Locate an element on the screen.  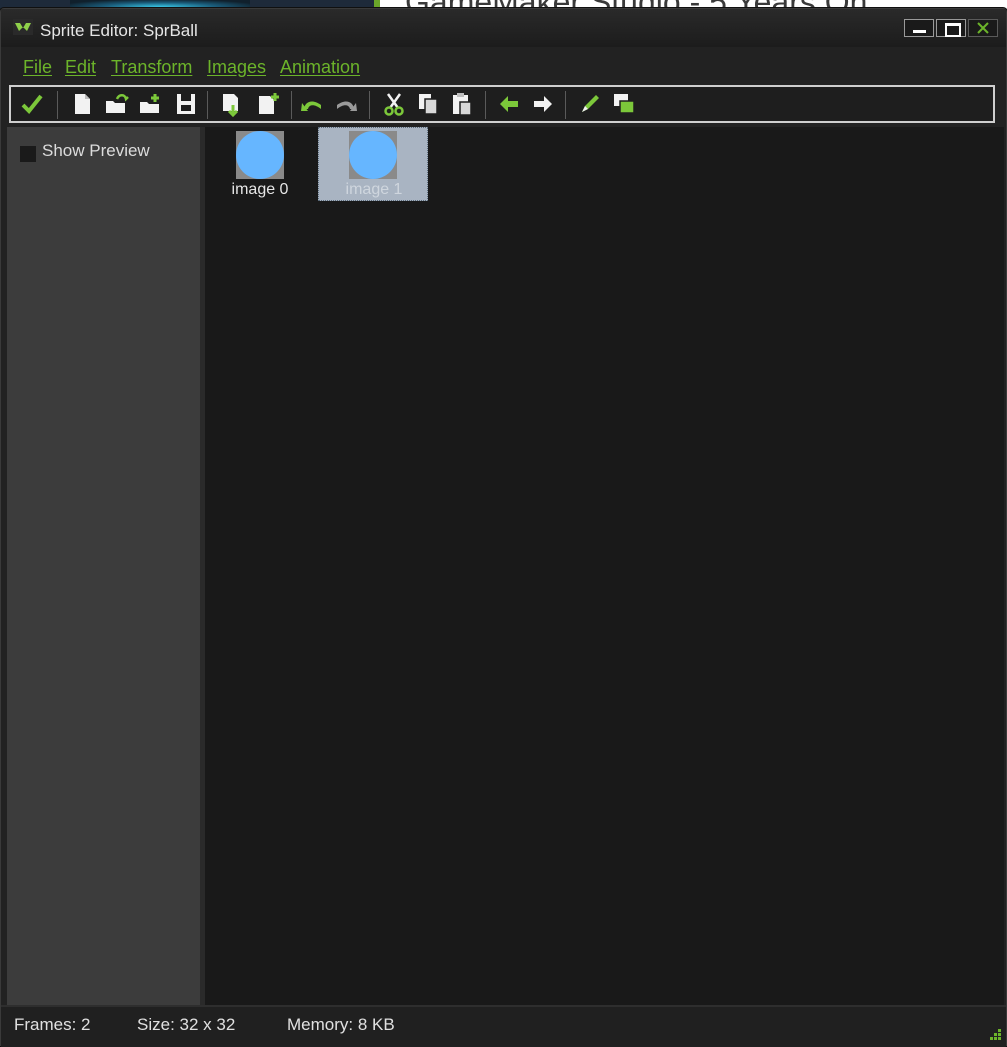
cut-icon is located at coordinates (394, 104).